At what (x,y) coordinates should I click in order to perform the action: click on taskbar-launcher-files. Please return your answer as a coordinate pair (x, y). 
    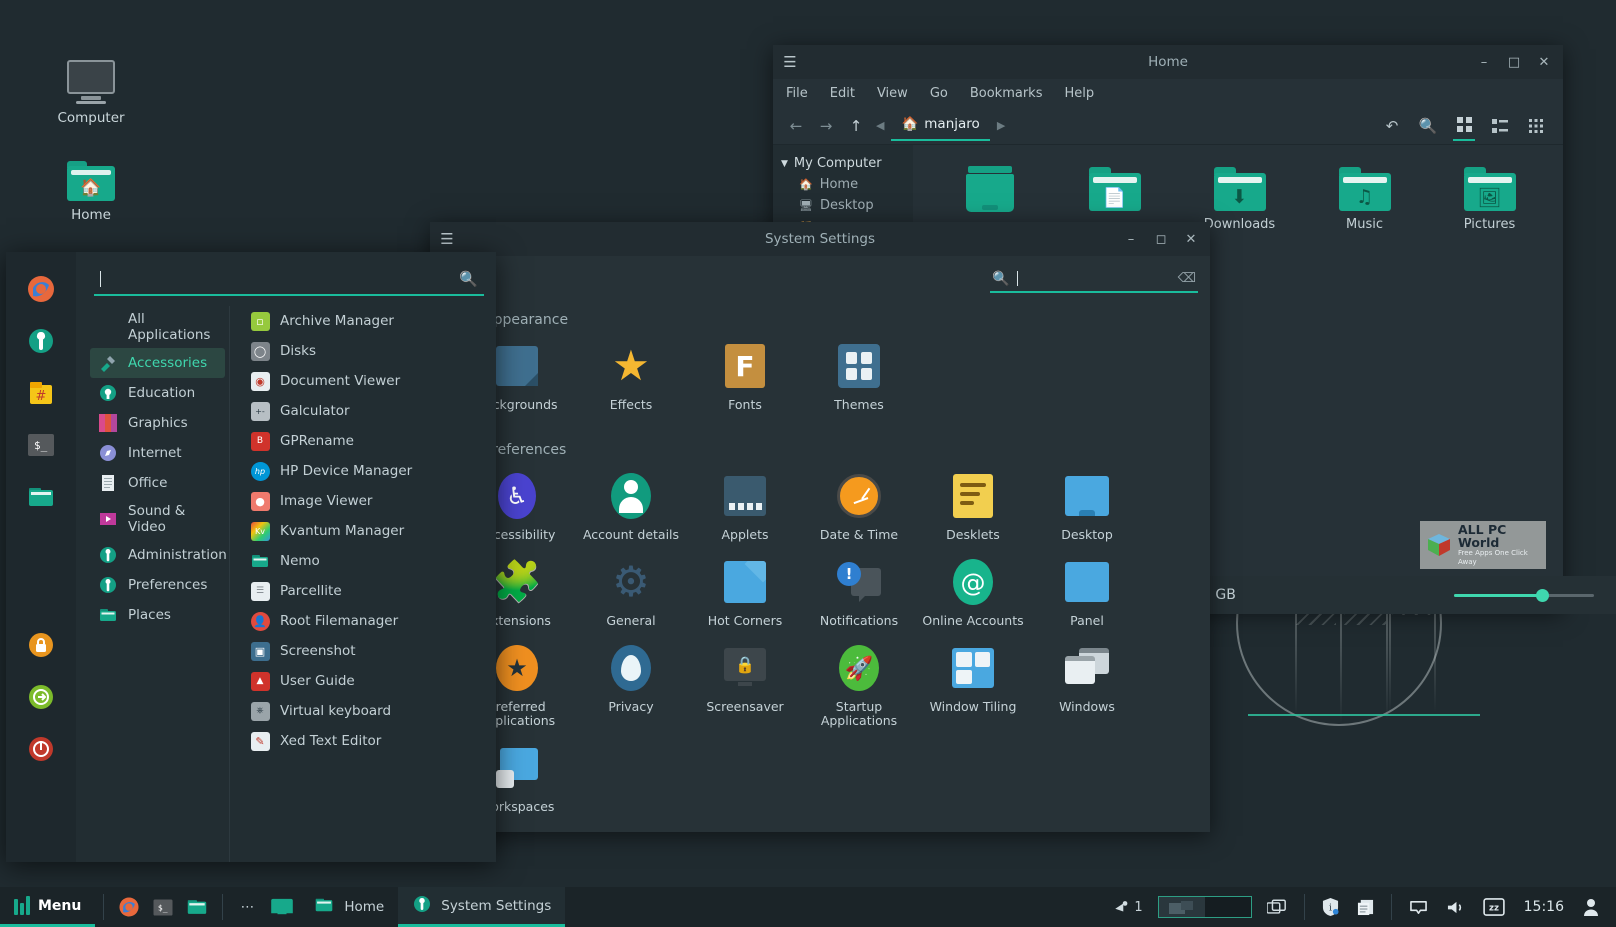
    Looking at the image, I should click on (197, 907).